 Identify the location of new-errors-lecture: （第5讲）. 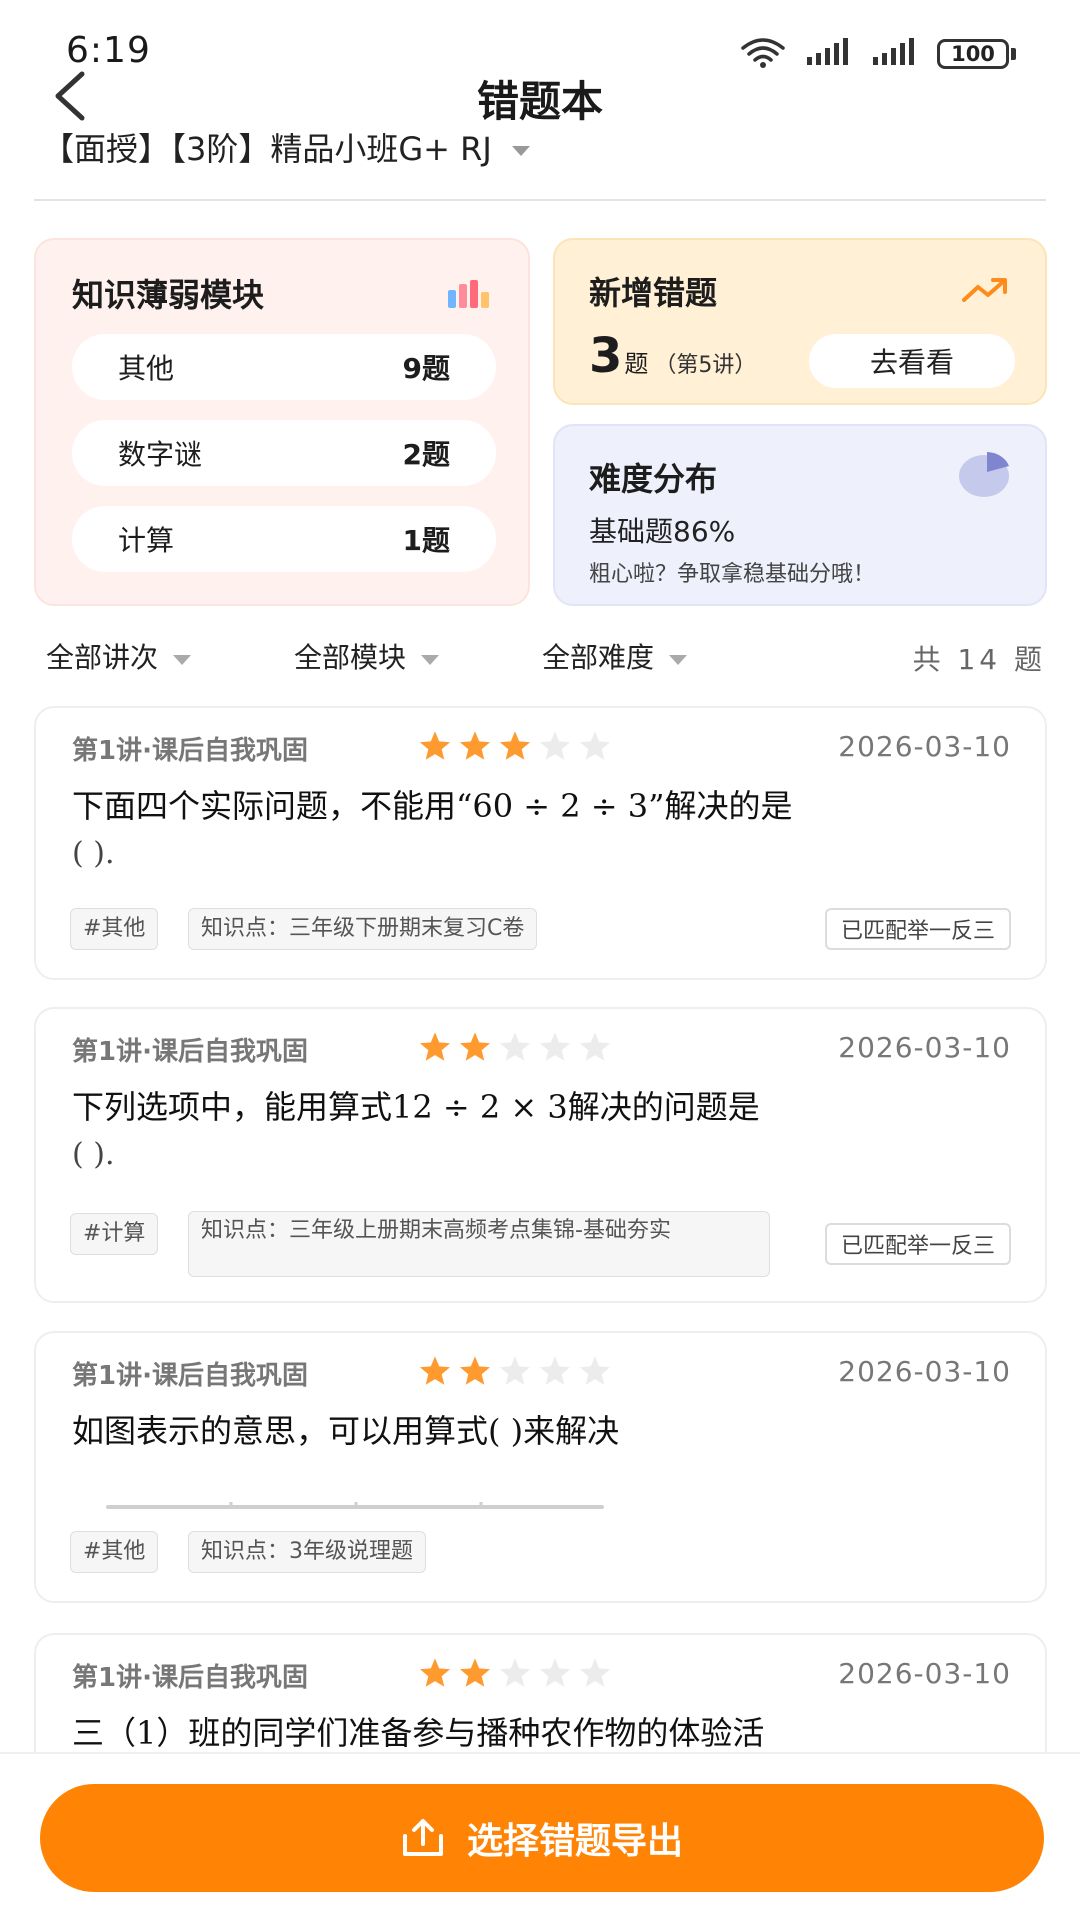
(705, 365).